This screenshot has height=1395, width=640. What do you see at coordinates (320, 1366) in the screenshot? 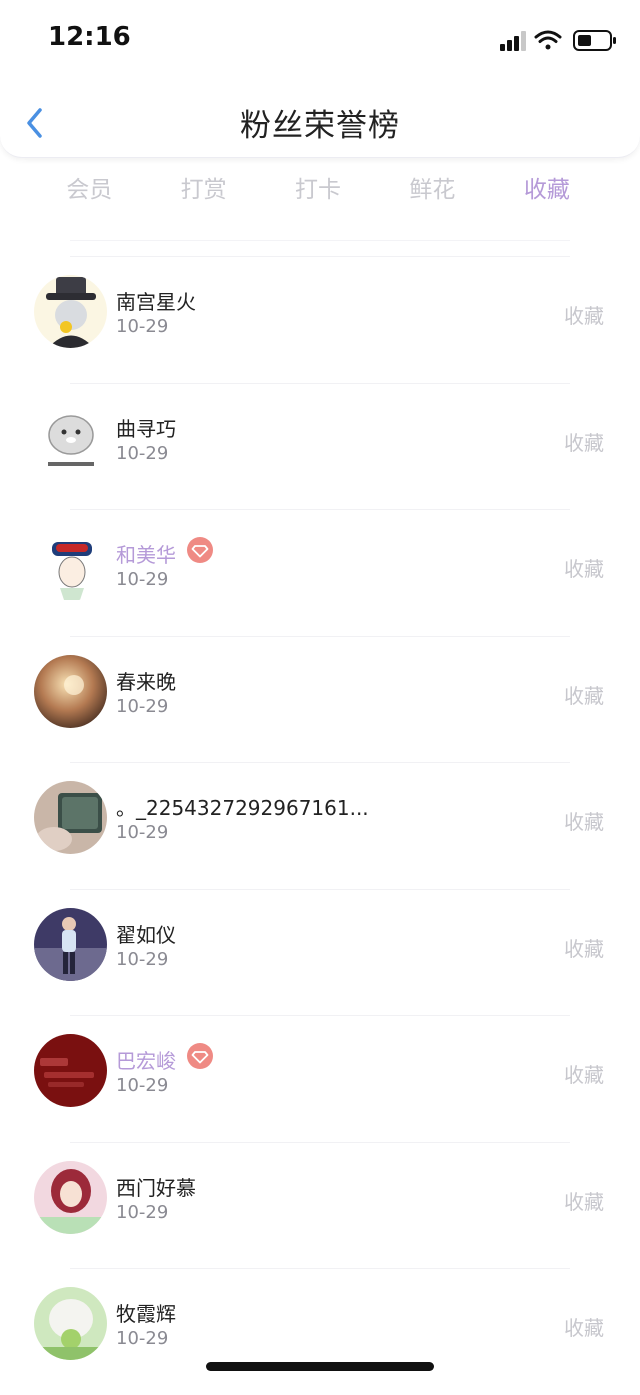
I see `home-indicator` at bounding box center [320, 1366].